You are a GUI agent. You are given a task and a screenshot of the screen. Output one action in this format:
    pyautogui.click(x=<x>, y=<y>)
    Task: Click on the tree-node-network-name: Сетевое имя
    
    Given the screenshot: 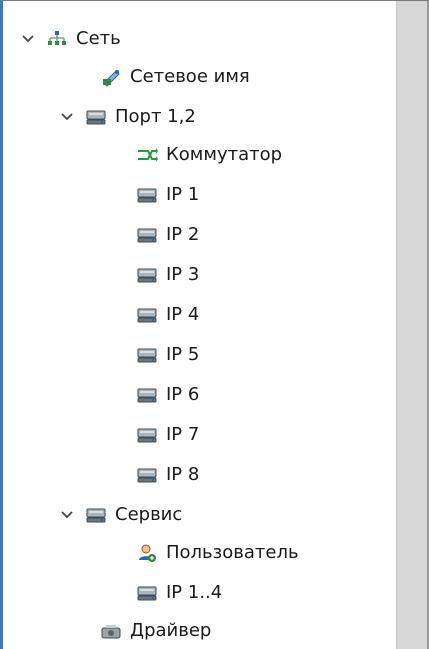 What is the action you would take?
    pyautogui.click(x=175, y=77)
    